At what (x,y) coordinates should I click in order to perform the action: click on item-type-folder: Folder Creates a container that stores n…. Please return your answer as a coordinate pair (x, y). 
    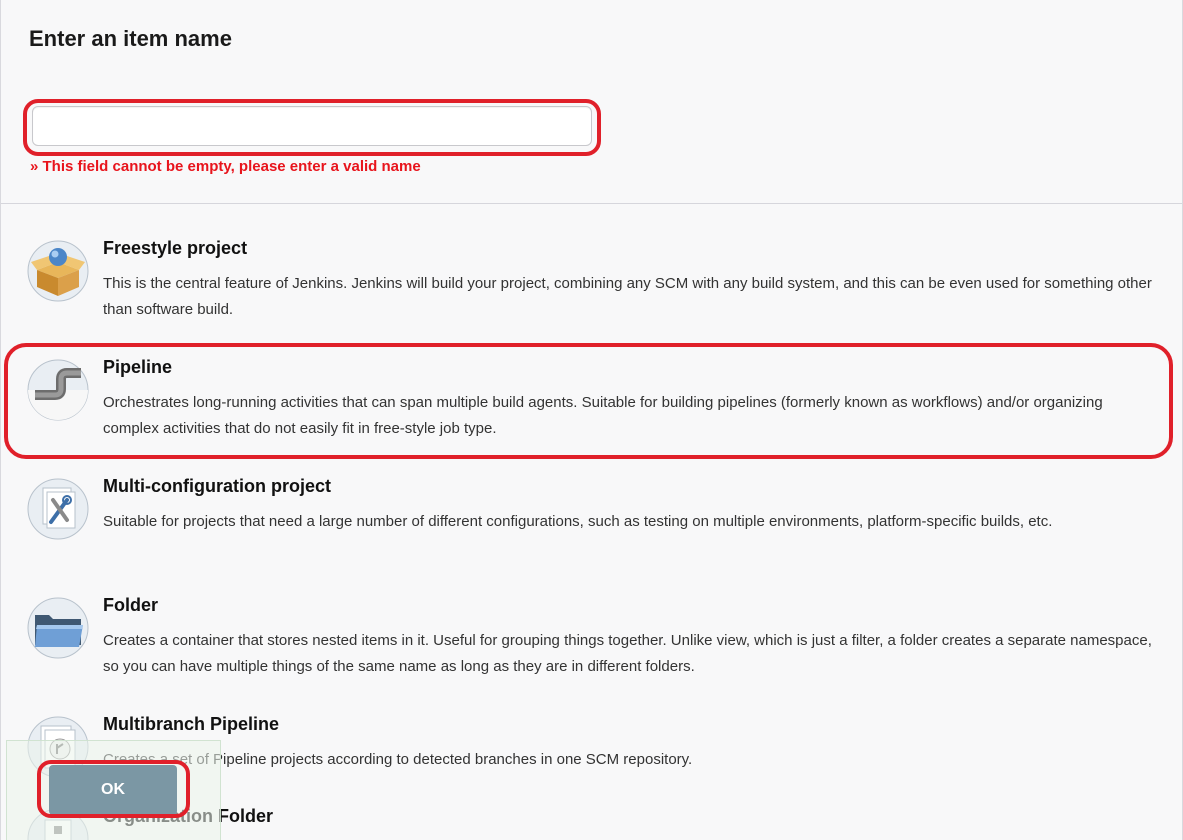
    Looking at the image, I should click on (592, 642).